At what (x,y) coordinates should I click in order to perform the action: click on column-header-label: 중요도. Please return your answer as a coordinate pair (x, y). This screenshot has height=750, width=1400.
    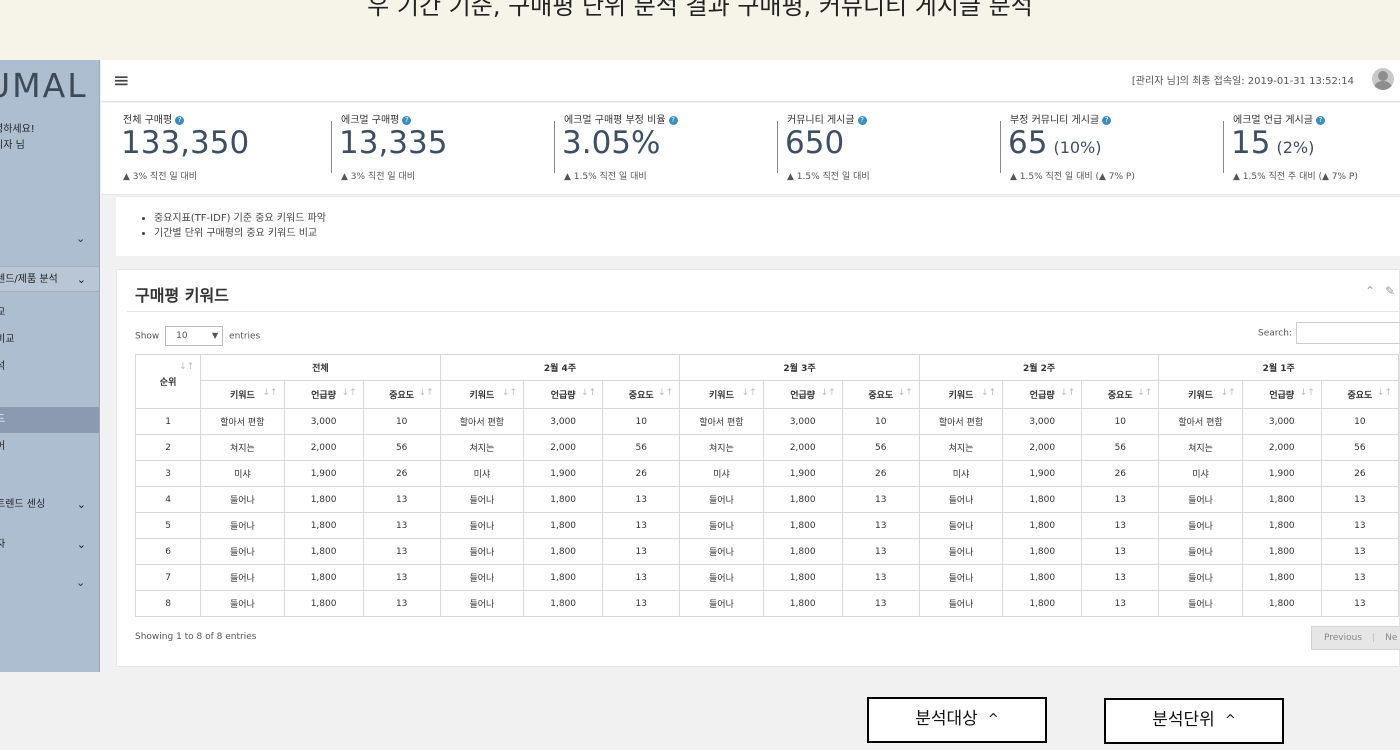
    Looking at the image, I should click on (641, 396).